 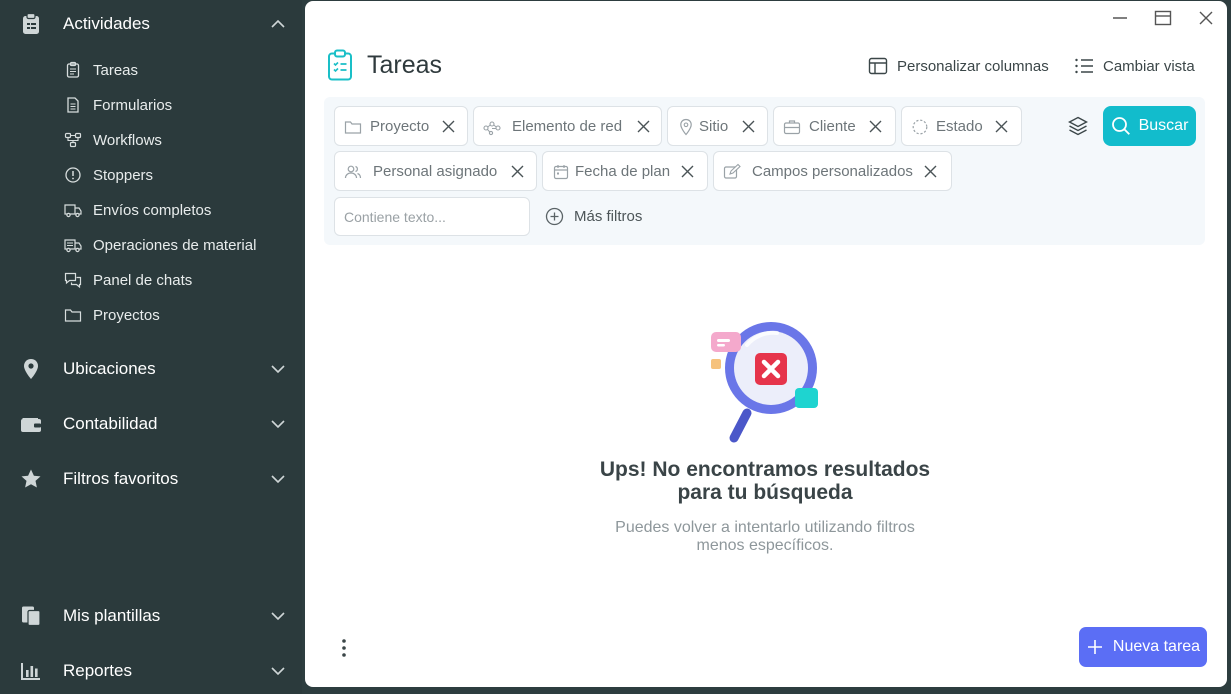 I want to click on close-icon, so click(x=1206, y=18).